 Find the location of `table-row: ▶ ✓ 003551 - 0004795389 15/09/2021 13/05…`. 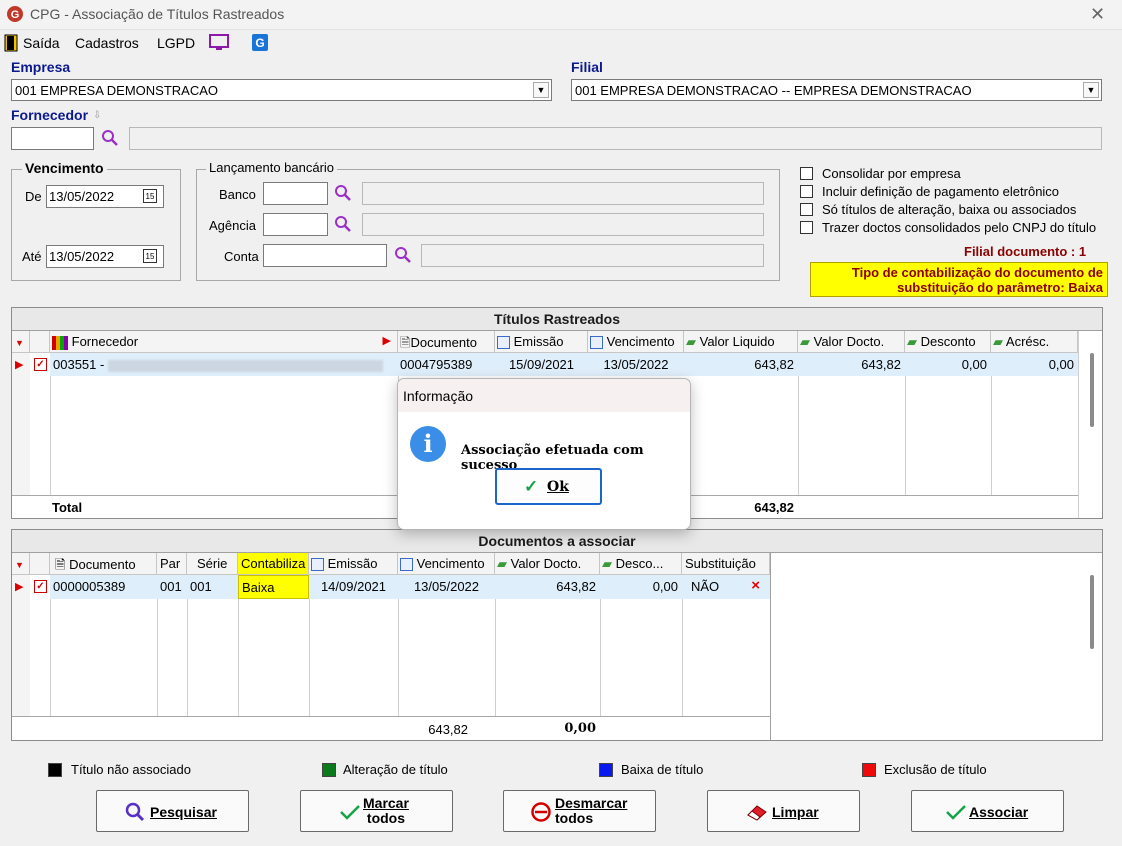

table-row: ▶ ✓ 003551 - 0004795389 15/09/2021 13/05… is located at coordinates (545, 364).